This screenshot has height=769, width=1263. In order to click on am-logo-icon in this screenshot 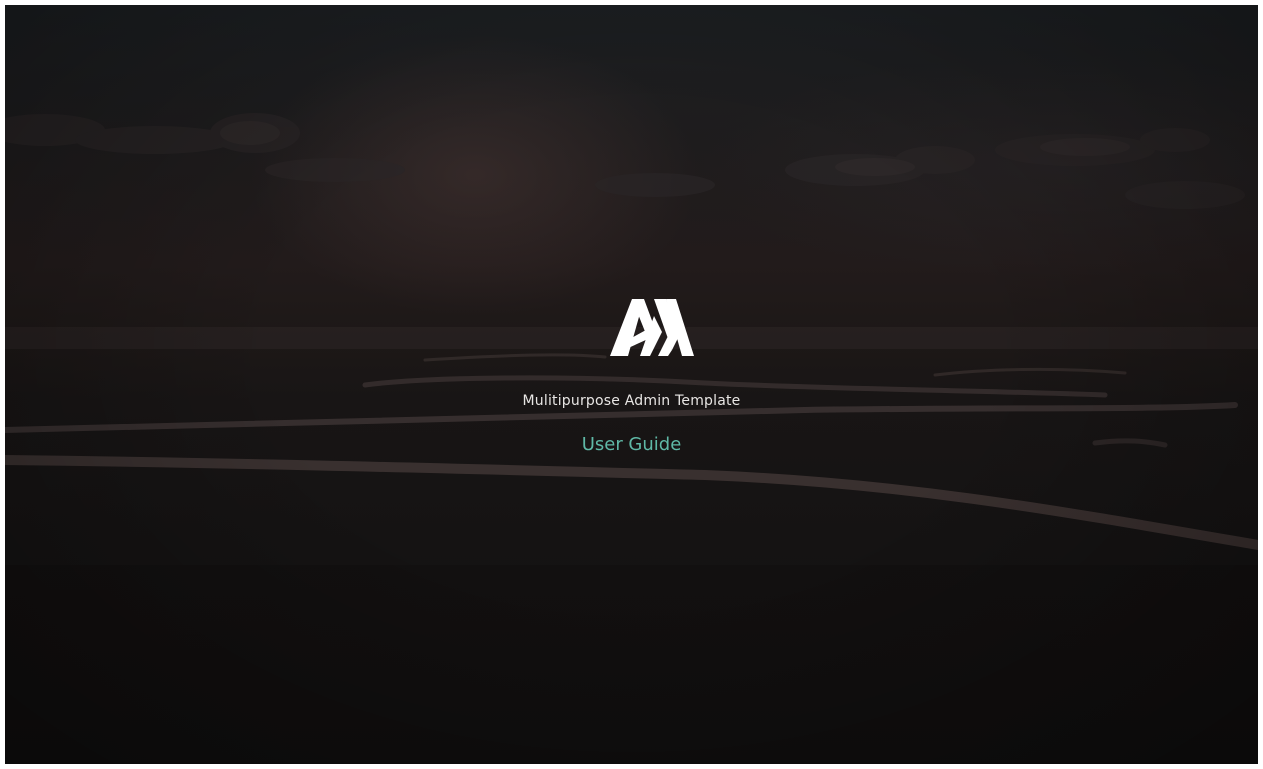, I will do `click(652, 325)`.